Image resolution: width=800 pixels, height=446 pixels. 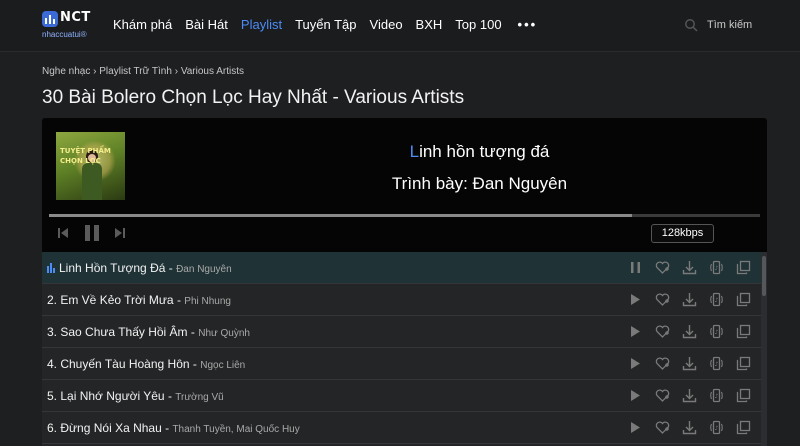 I want to click on previous-icon, so click(x=63, y=233).